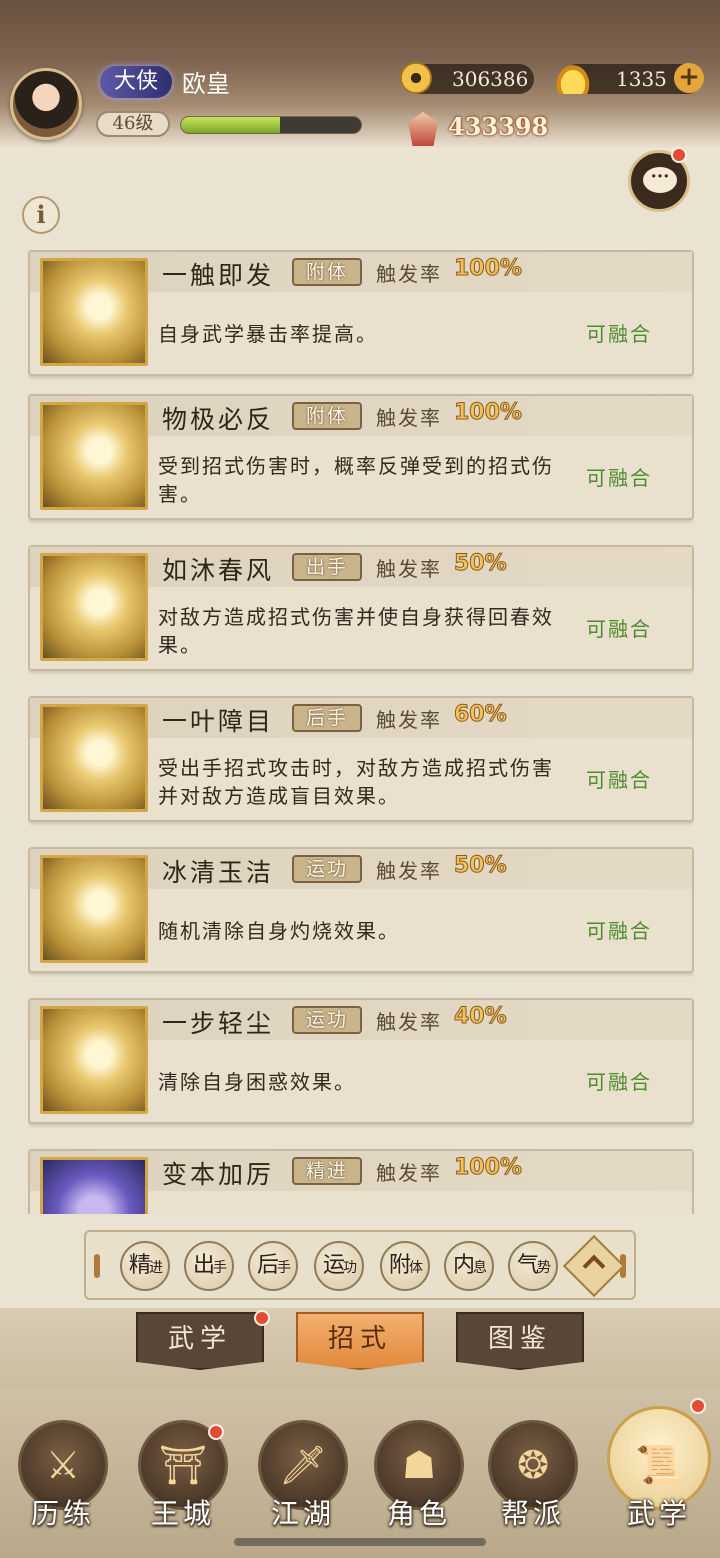 This screenshot has width=720, height=1558. What do you see at coordinates (679, 155) in the screenshot?
I see `chat-notification-dot` at bounding box center [679, 155].